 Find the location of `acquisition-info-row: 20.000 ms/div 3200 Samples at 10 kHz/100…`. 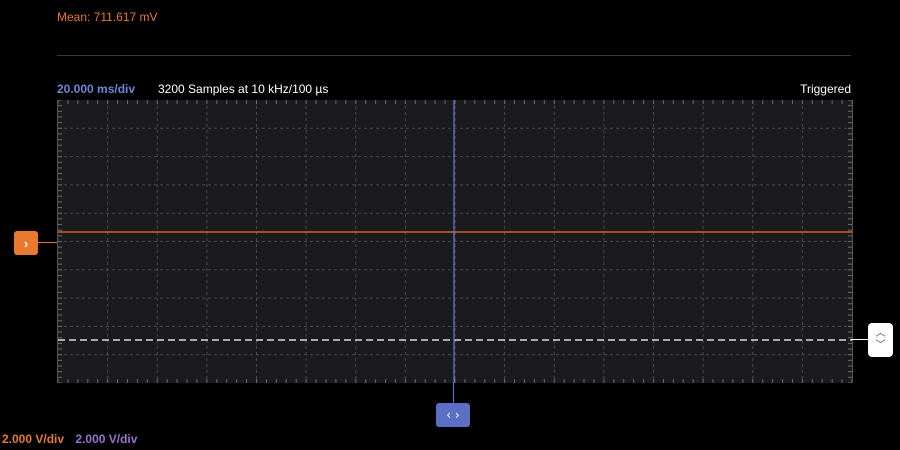

acquisition-info-row: 20.000 ms/div 3200 Samples at 10 kHz/100… is located at coordinates (454, 90).